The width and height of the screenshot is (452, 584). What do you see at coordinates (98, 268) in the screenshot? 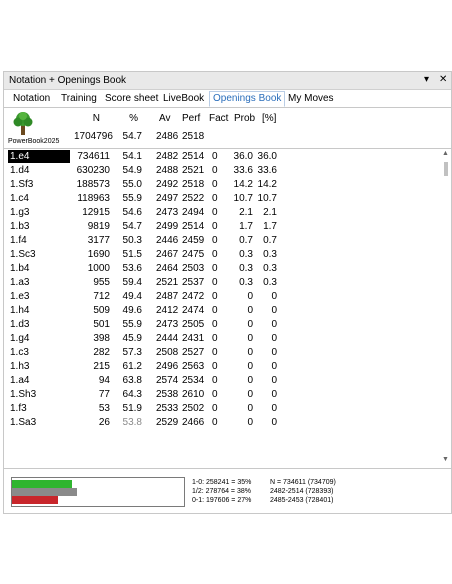
I see `n-cell: 1000` at bounding box center [98, 268].